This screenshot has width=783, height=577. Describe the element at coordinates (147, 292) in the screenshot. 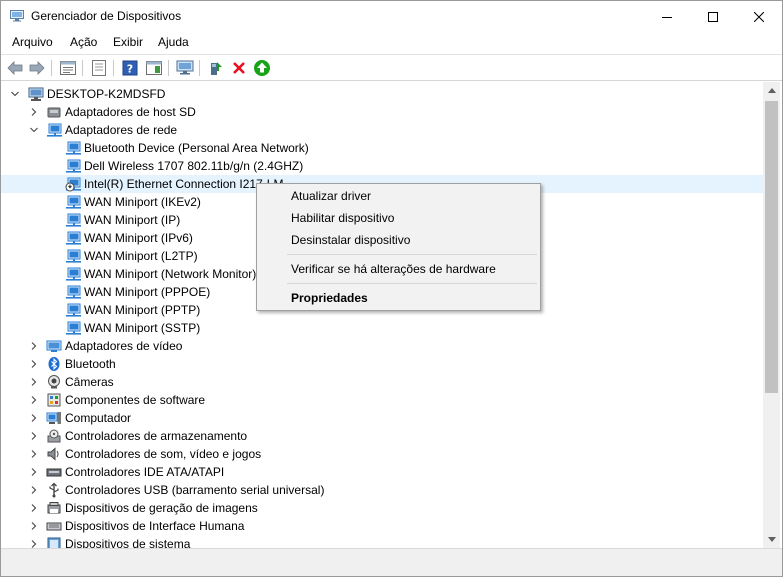

I see `tree-device-label: WAN Miniport (PPPOE)` at that location.